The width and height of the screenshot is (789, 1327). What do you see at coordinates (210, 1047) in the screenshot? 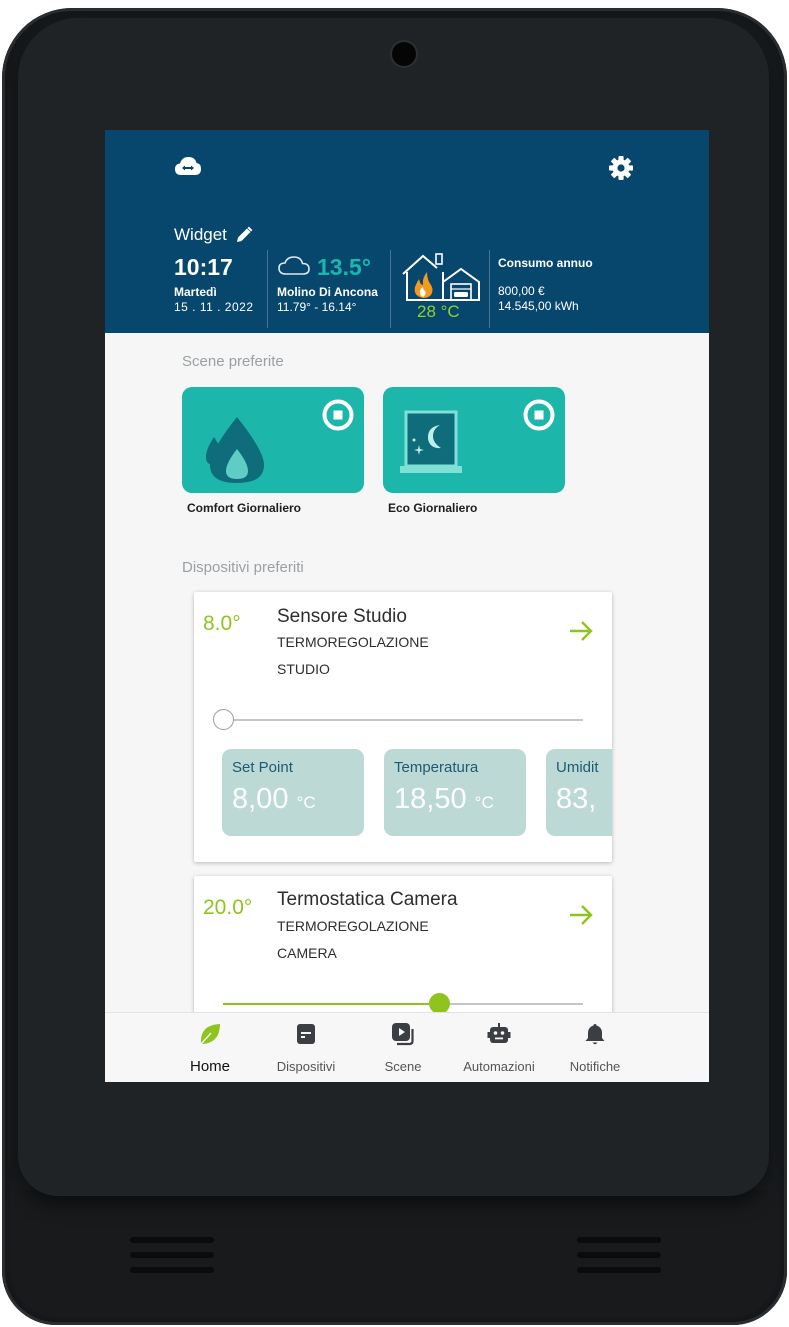
I see `nav-item-home: Home` at bounding box center [210, 1047].